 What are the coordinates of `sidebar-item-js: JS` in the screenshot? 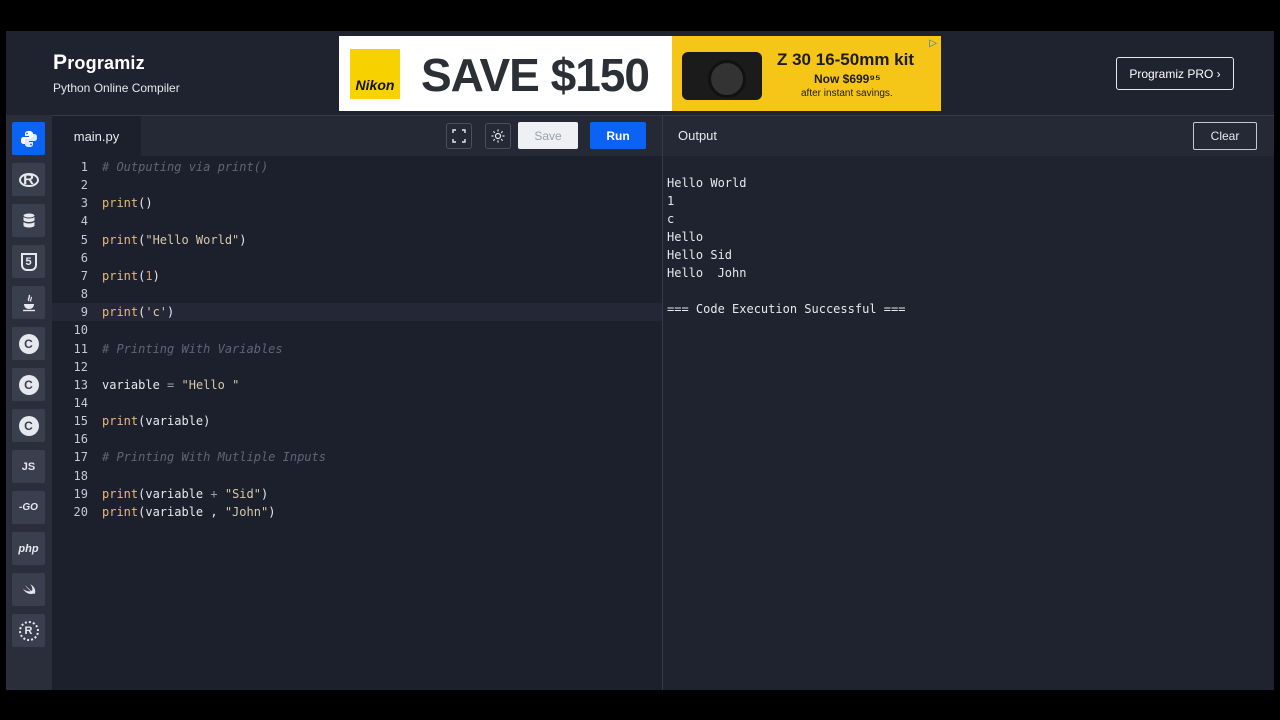 It's located at (28, 466).